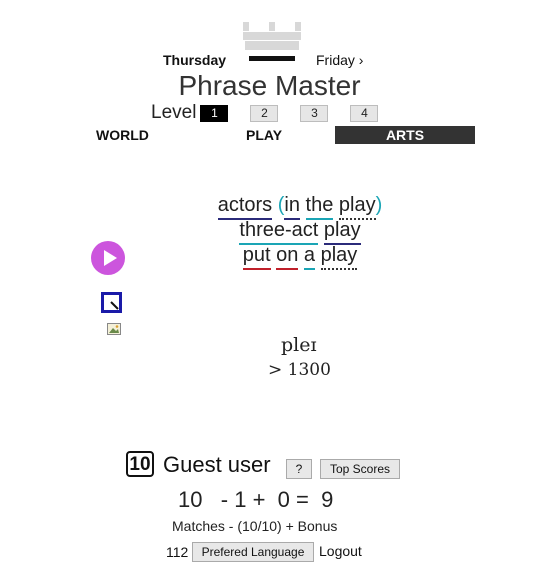  Describe the element at coordinates (360, 469) in the screenshot. I see `top-scores-button: Top Scores` at that location.